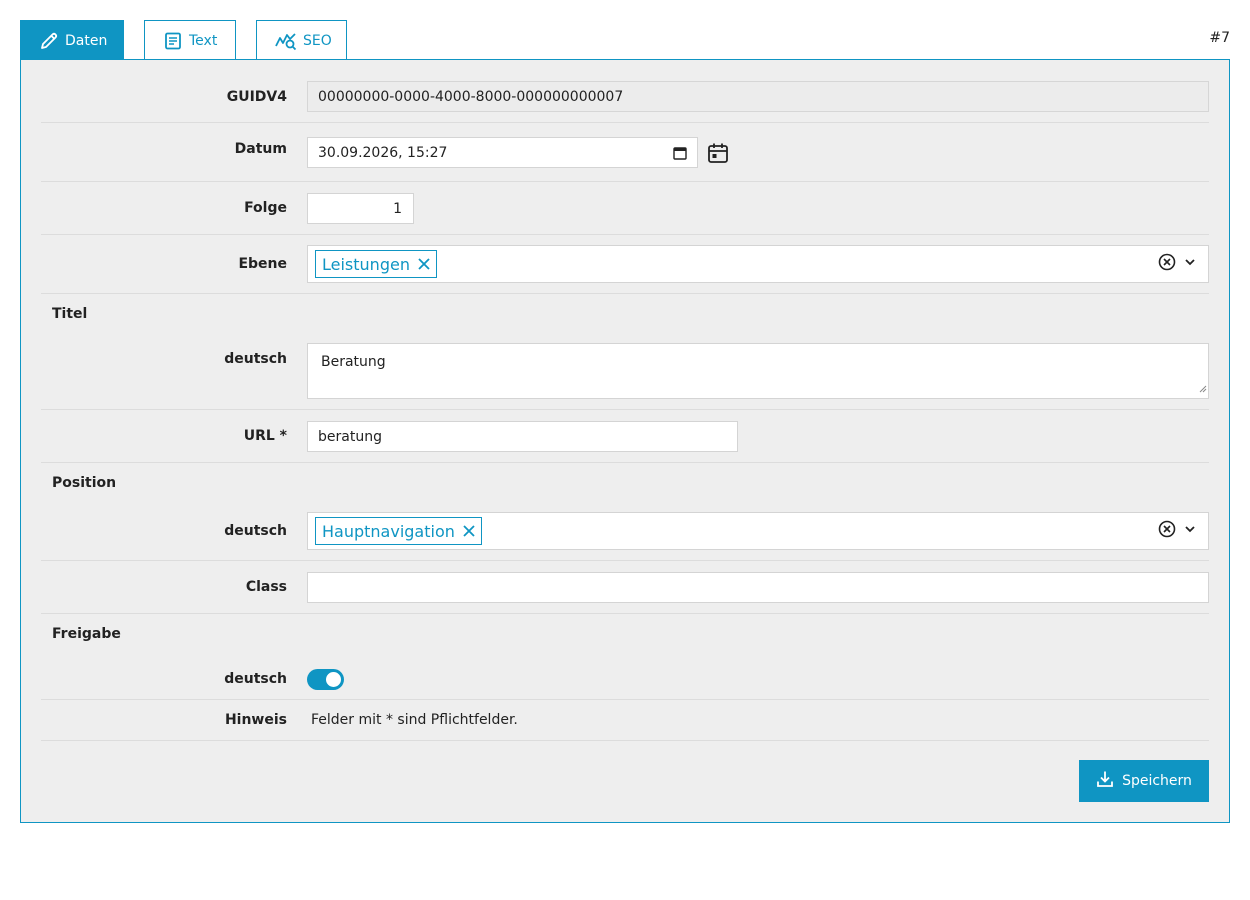  Describe the element at coordinates (333, 679) in the screenshot. I see `toggle-knob` at that location.